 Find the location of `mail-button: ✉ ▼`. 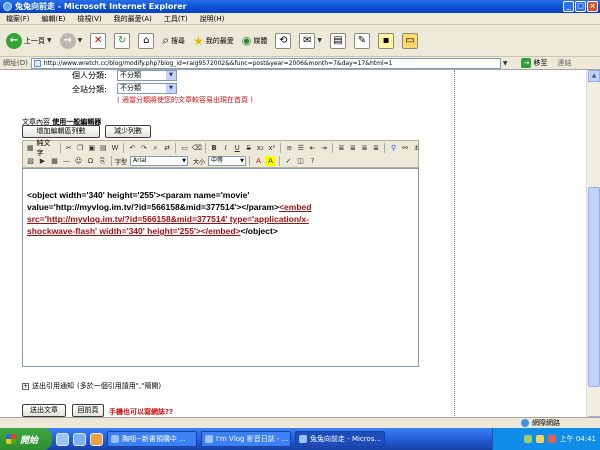

mail-button: ✉ ▼ is located at coordinates (310, 41).